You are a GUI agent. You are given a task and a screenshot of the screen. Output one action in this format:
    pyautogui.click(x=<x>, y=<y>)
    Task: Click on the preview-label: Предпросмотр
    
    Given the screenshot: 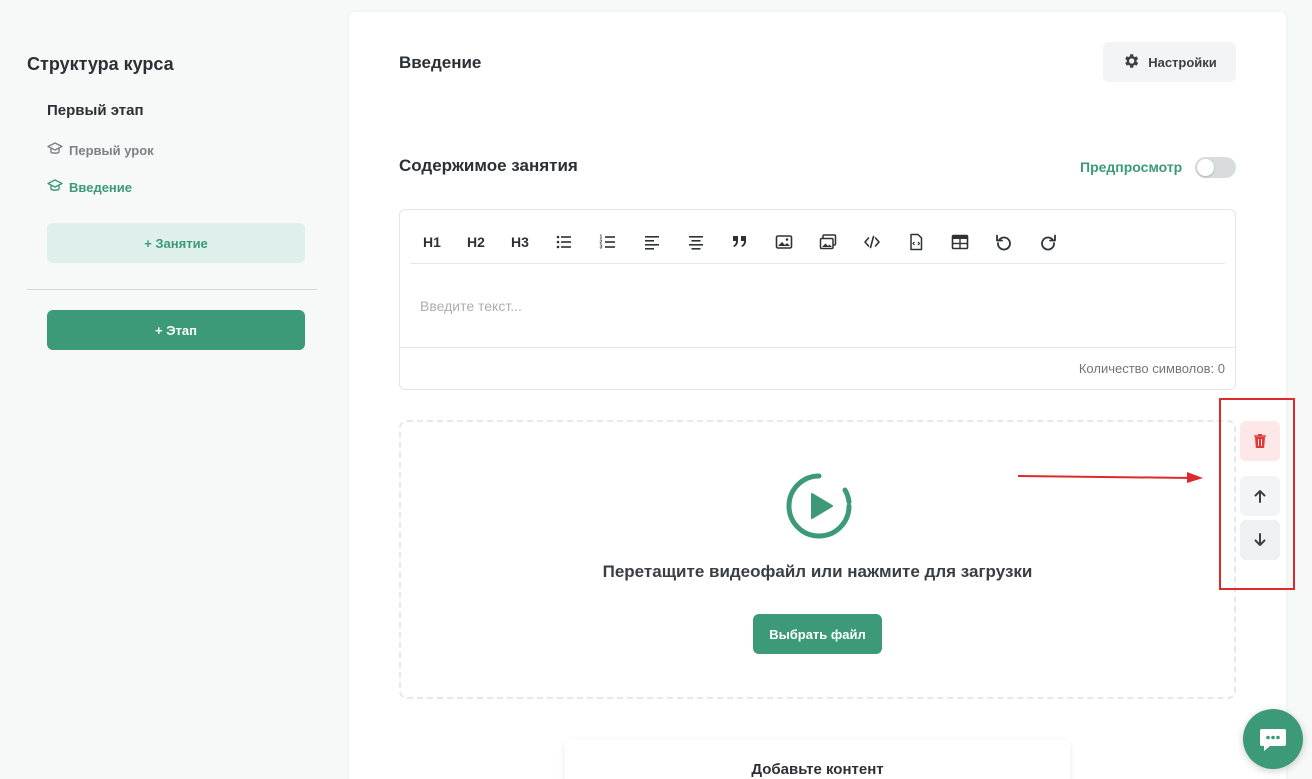 What is the action you would take?
    pyautogui.click(x=1131, y=167)
    